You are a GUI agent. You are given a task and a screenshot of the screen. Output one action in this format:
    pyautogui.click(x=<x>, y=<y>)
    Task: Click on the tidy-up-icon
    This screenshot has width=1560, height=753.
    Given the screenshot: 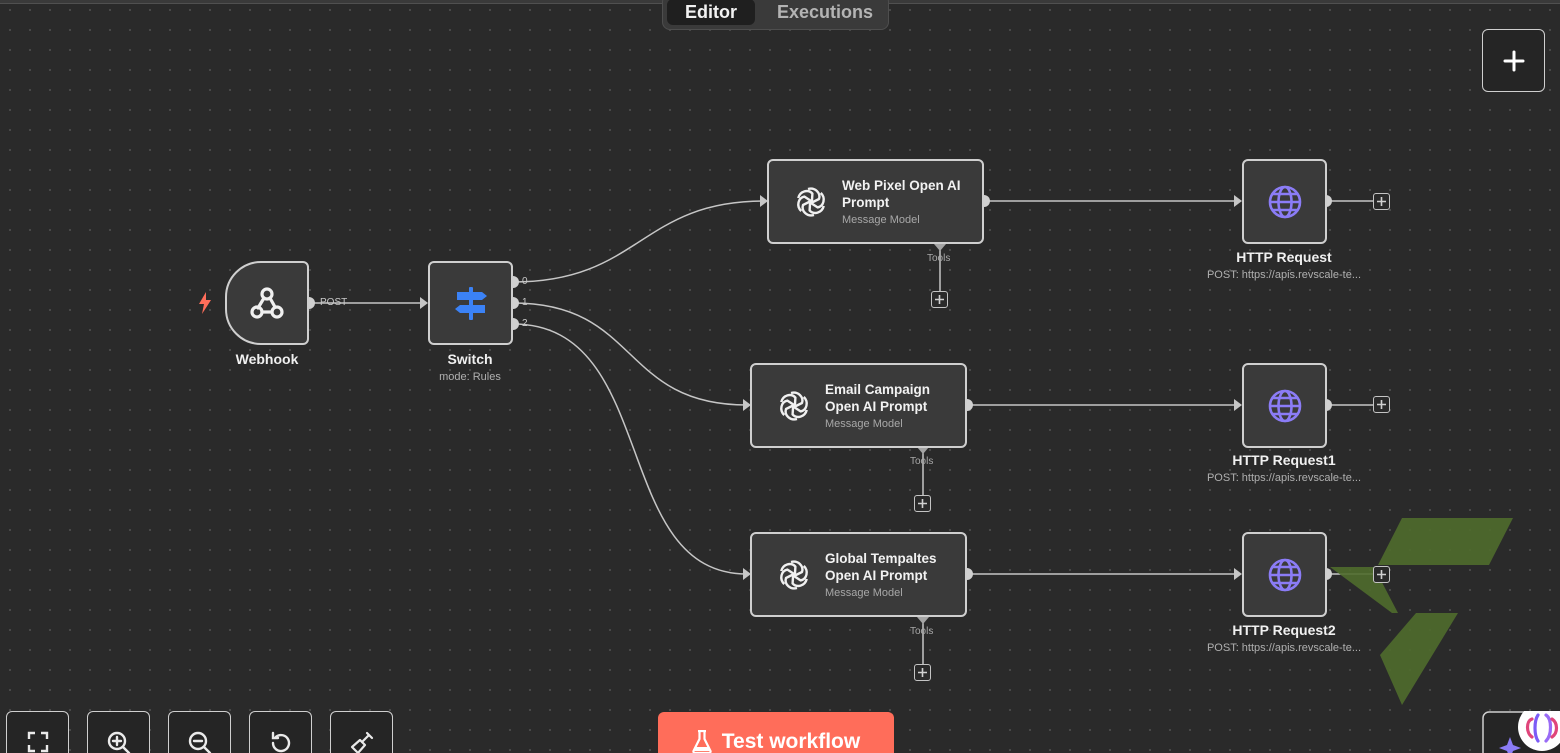 What is the action you would take?
    pyautogui.click(x=361, y=742)
    